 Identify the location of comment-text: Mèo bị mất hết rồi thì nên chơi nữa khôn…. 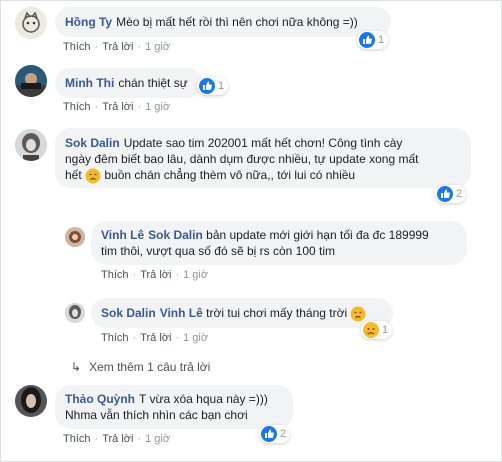
(237, 22).